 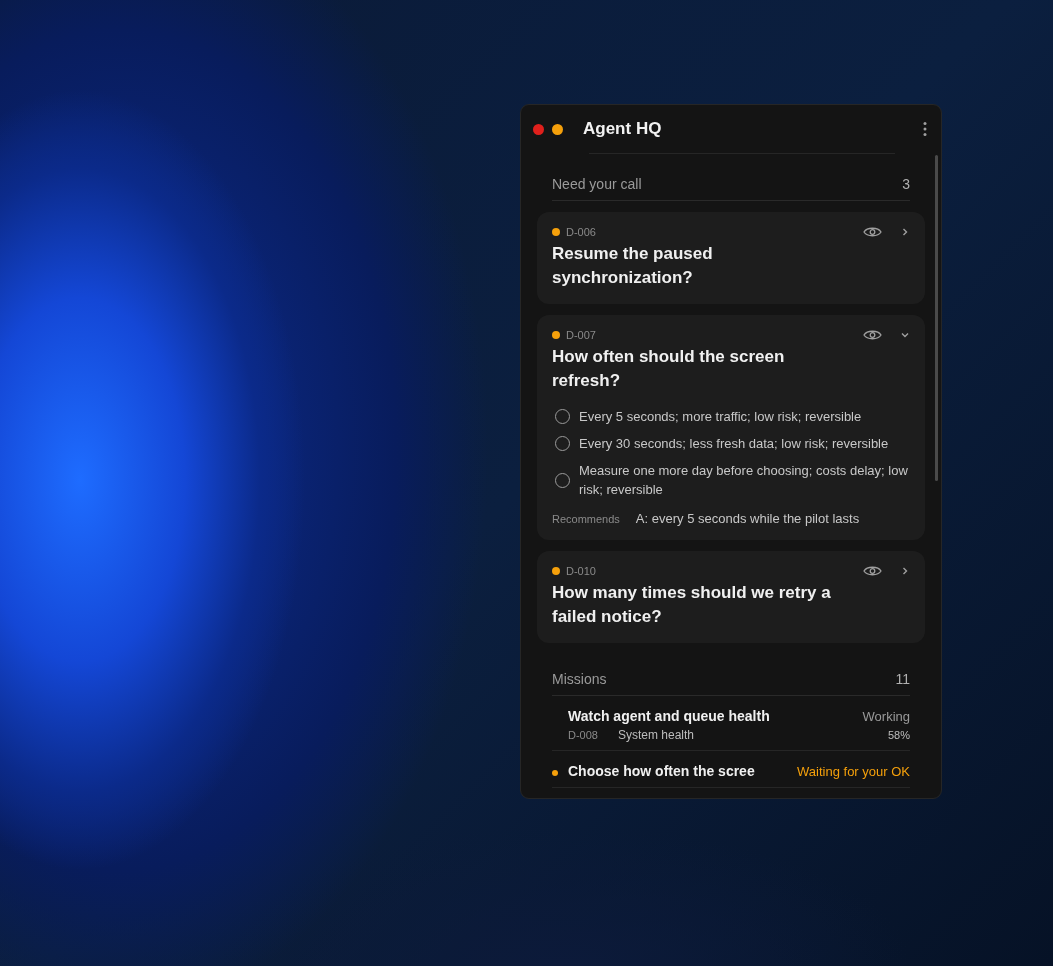 I want to click on mission-category: System health, so click(x=656, y=735).